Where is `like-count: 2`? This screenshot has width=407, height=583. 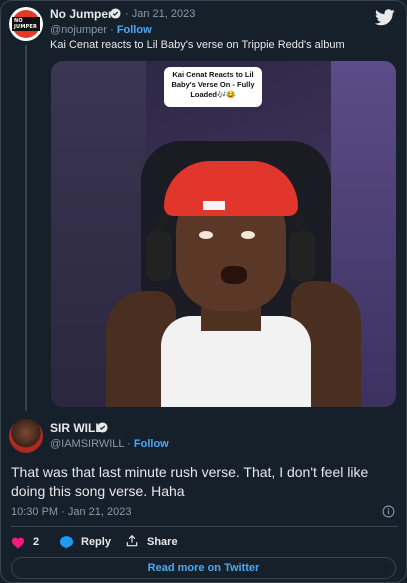
like-count: 2 is located at coordinates (36, 542).